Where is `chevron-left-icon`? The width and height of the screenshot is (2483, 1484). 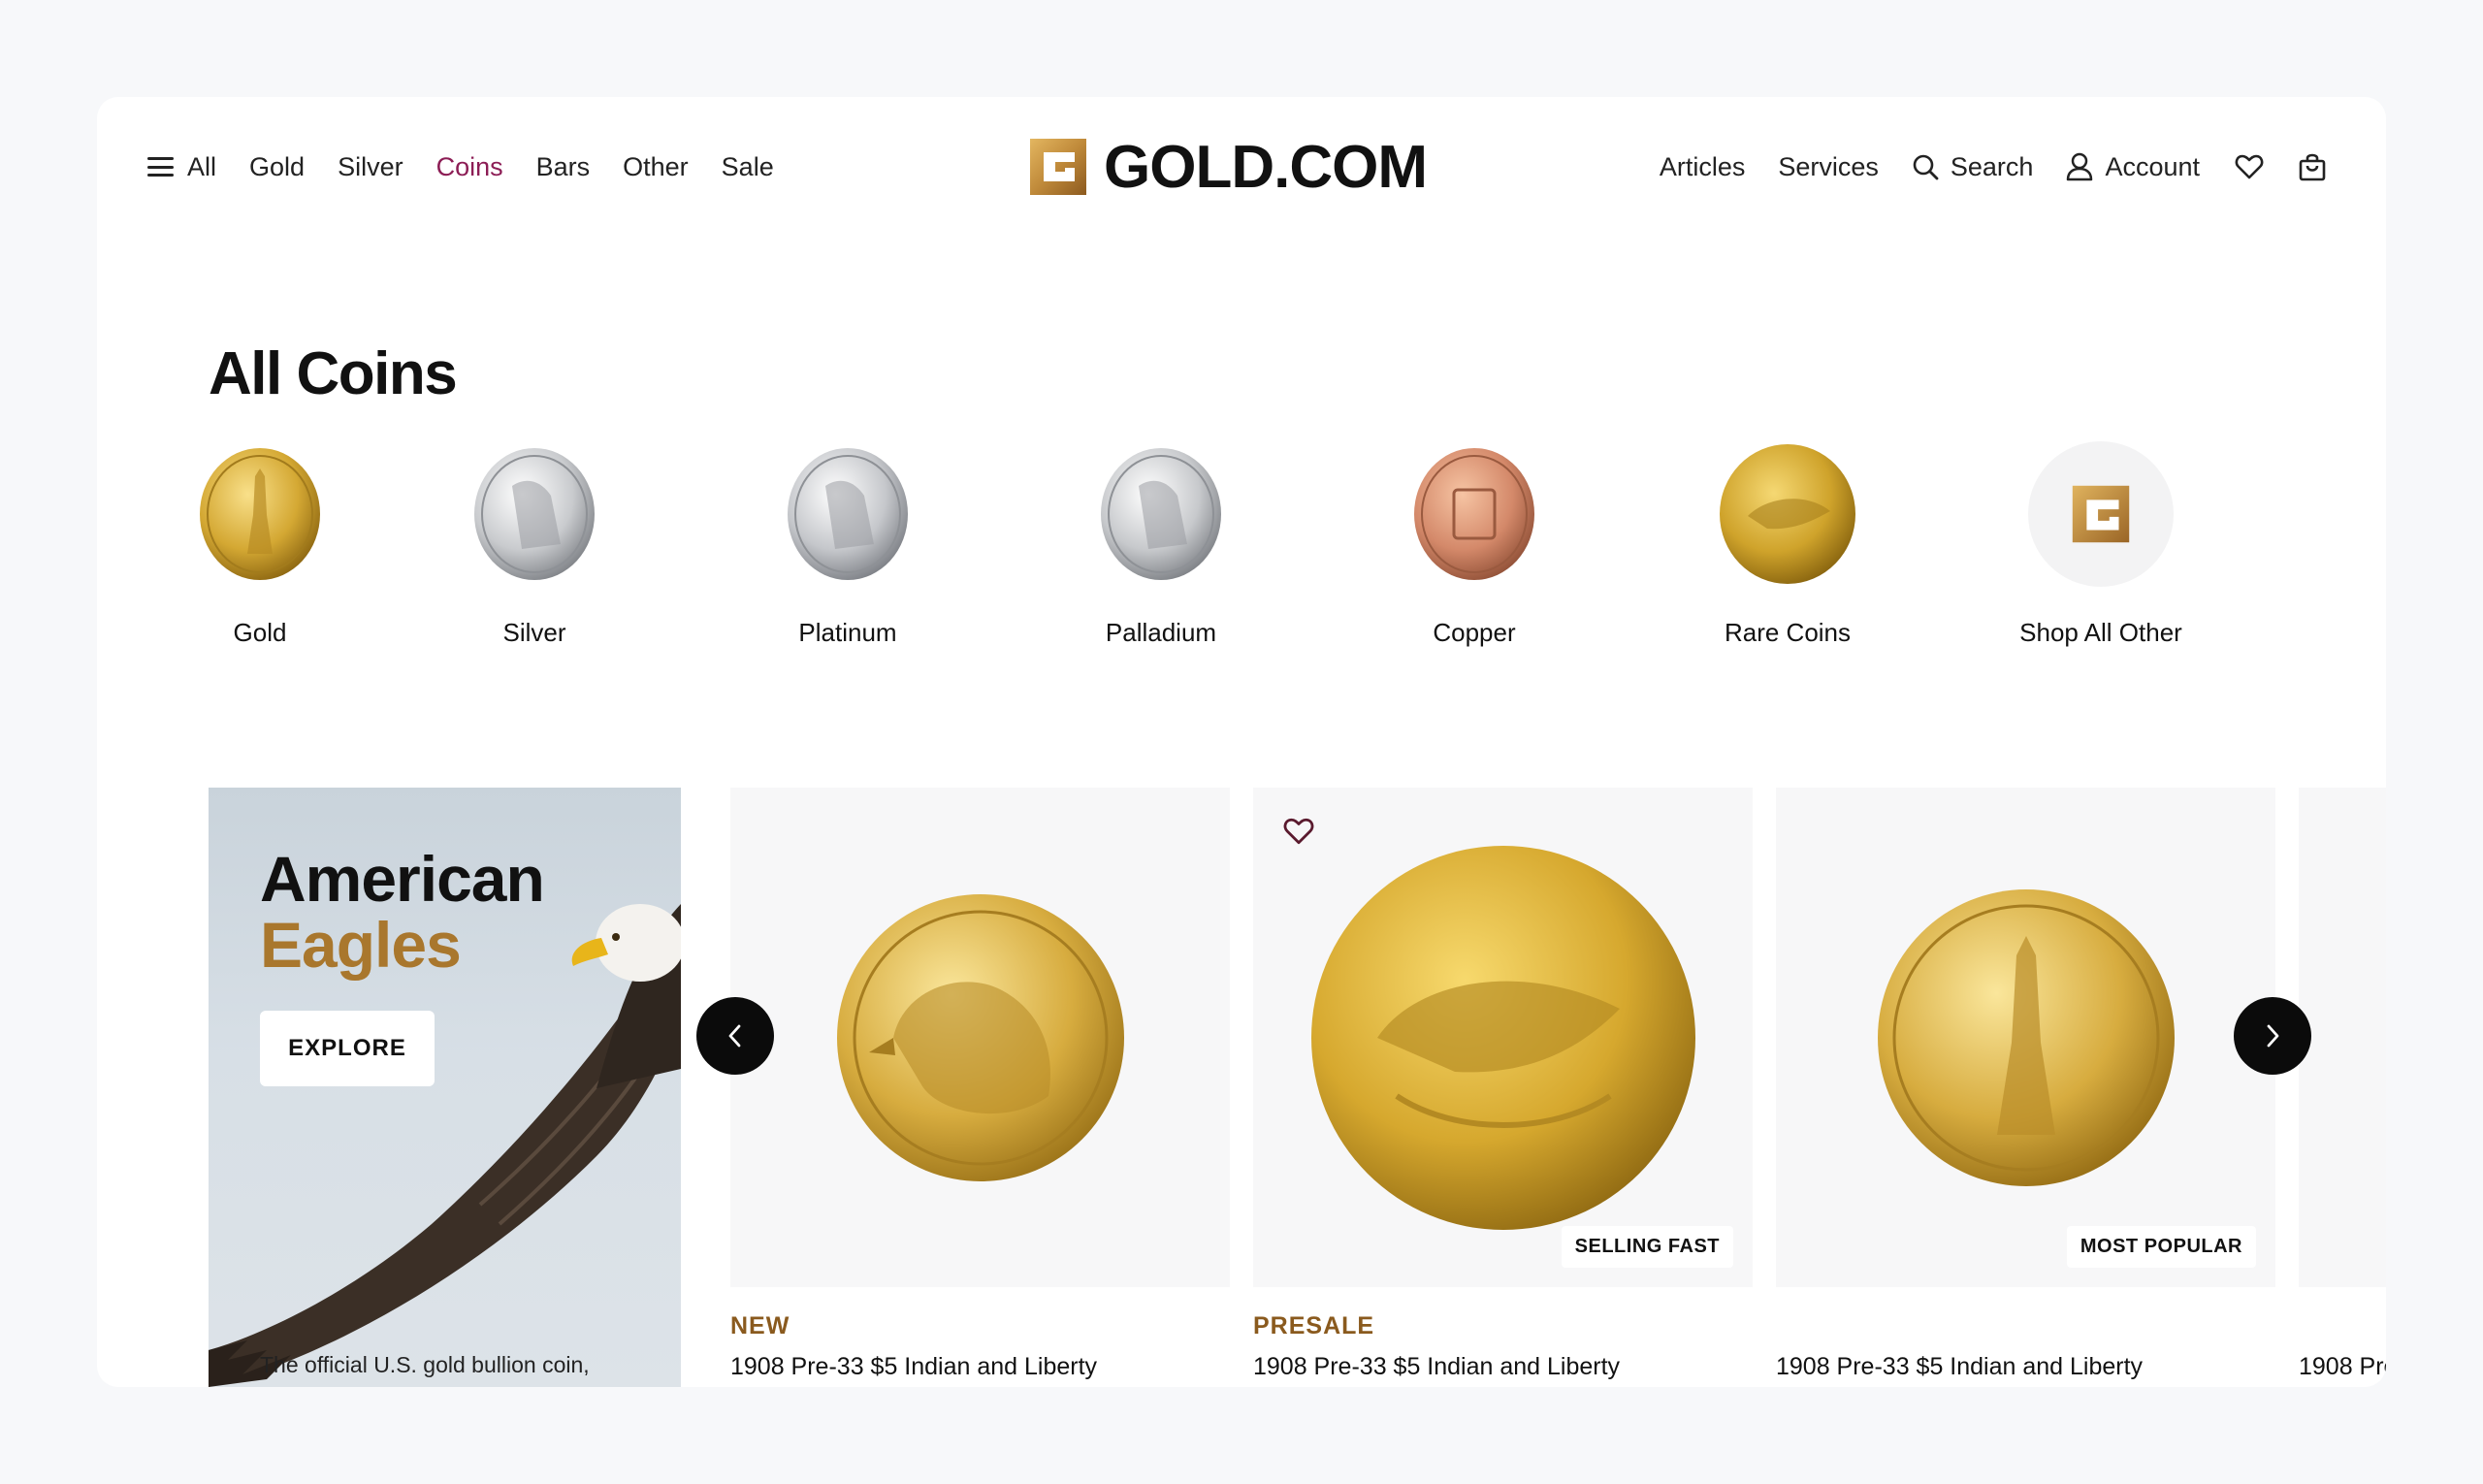 chevron-left-icon is located at coordinates (735, 1036).